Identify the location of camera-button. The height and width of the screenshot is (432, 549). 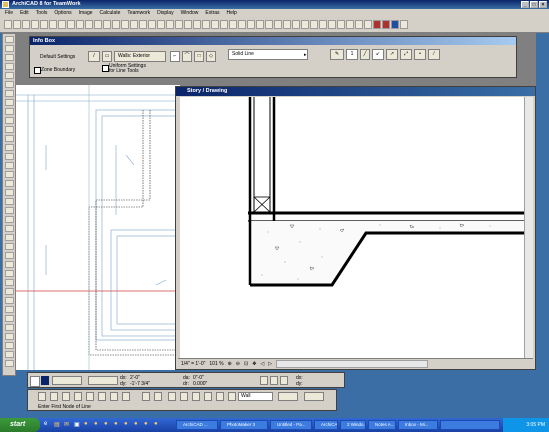
(368, 24).